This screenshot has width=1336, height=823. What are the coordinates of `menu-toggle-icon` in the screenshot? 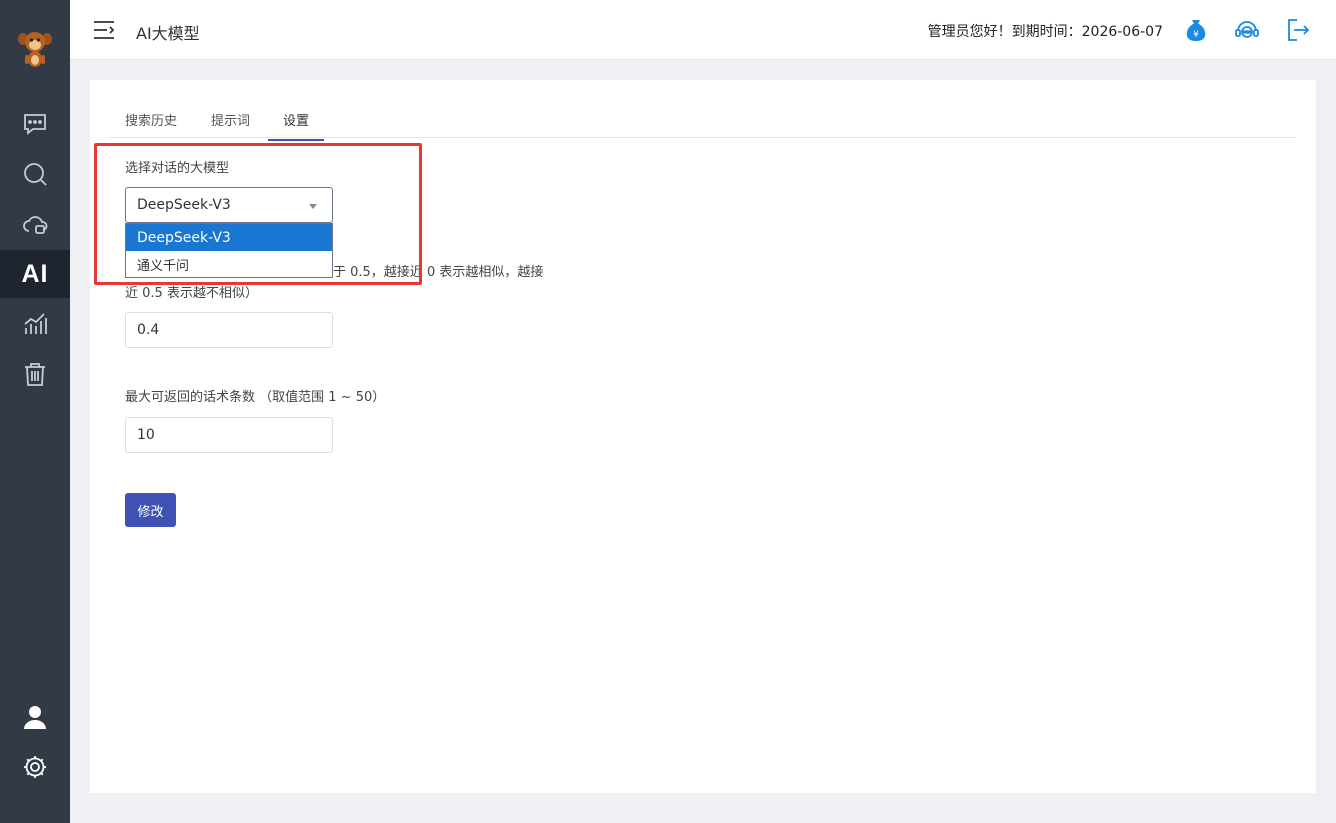 It's located at (104, 30).